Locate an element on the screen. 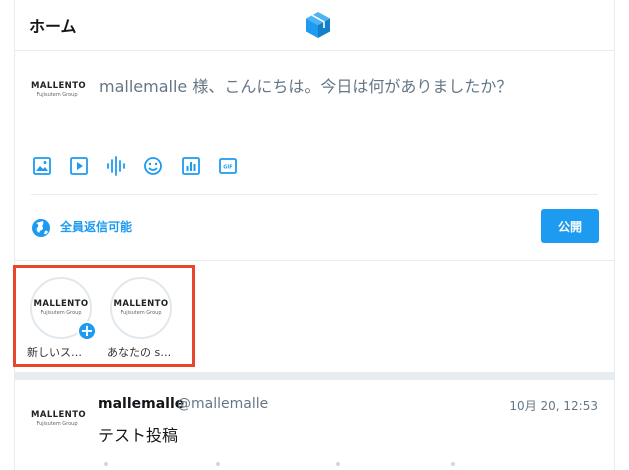 The image size is (629, 470). image-icon is located at coordinates (42, 166).